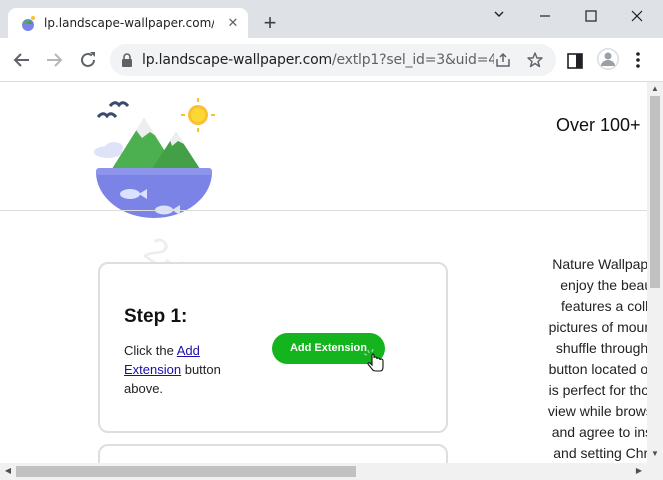 The height and width of the screenshot is (480, 663). Describe the element at coordinates (54, 60) in the screenshot. I see `forward-arrow-icon` at that location.